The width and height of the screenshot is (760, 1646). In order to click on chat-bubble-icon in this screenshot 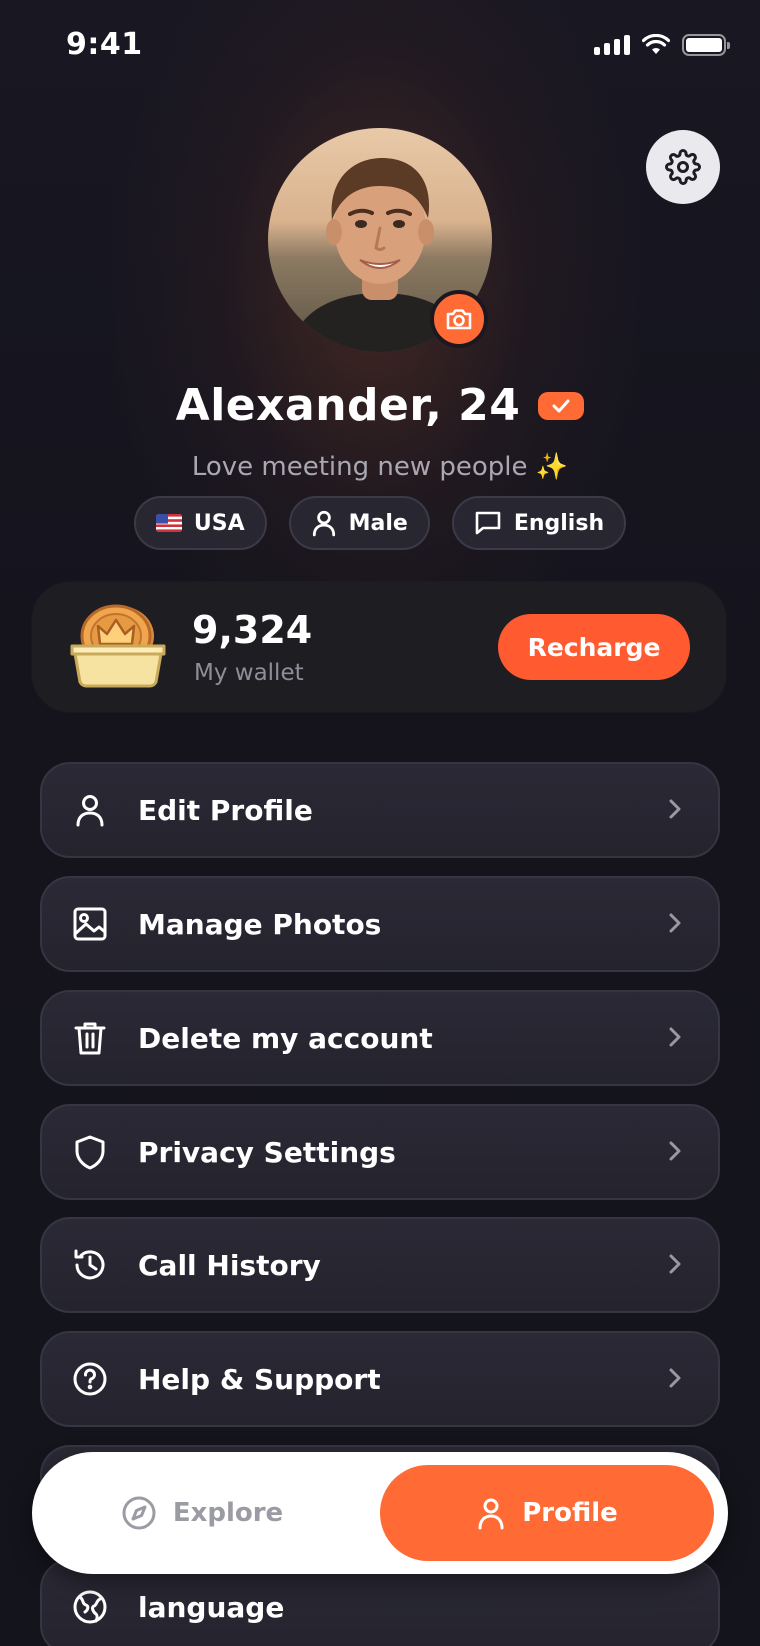, I will do `click(488, 523)`.